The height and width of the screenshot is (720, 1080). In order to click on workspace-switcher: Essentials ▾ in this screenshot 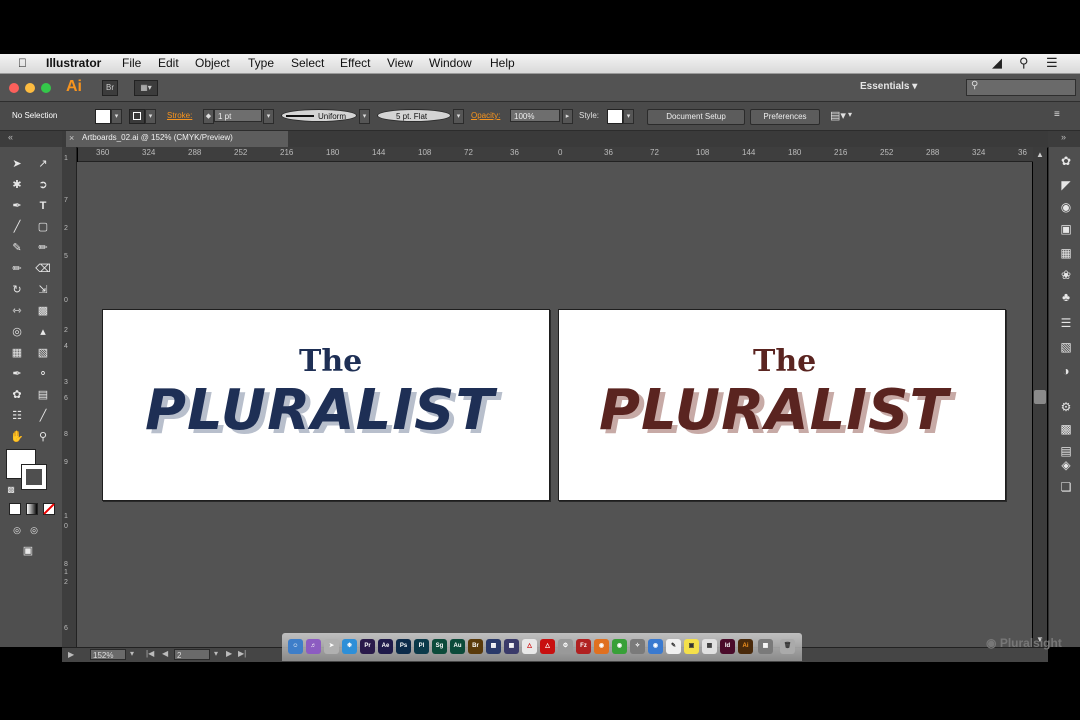, I will do `click(888, 86)`.